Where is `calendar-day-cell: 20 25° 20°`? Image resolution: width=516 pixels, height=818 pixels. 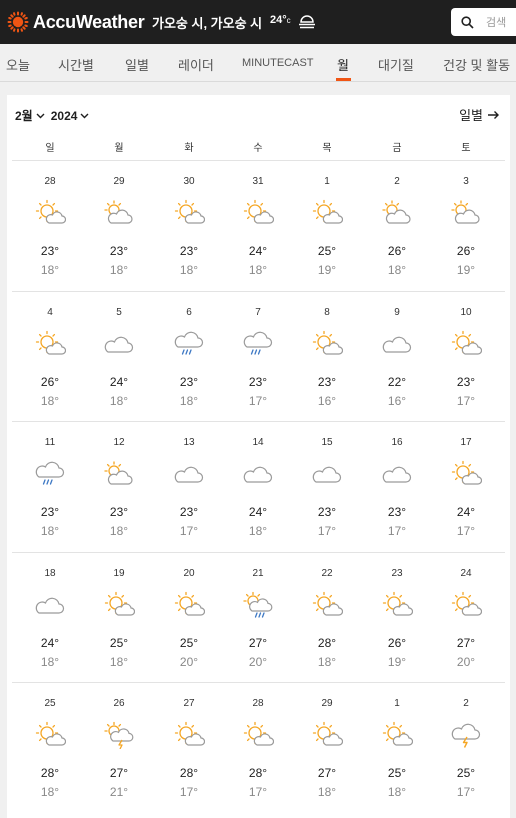 calendar-day-cell: 20 25° 20° is located at coordinates (189, 618).